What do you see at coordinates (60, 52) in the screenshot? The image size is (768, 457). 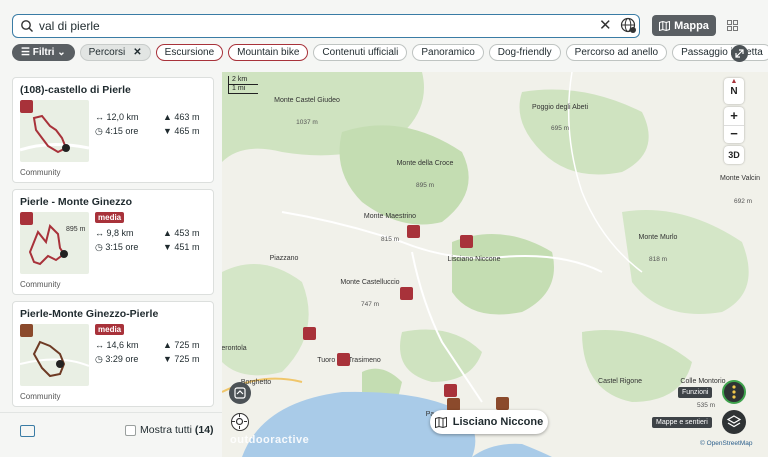 I see `chevron-down-icon: ⌄` at bounding box center [60, 52].